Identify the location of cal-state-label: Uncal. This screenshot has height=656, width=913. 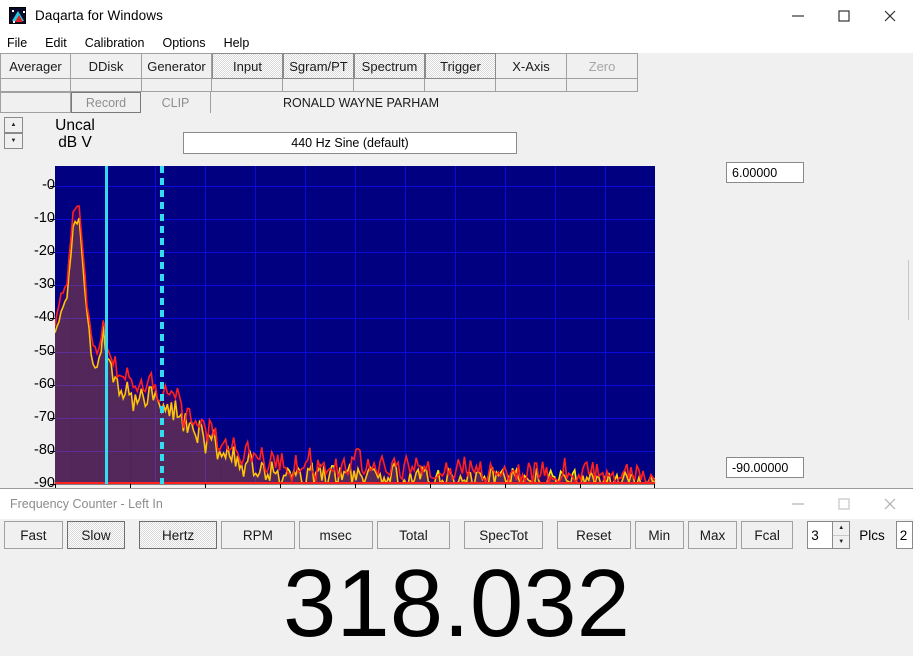
(75, 125).